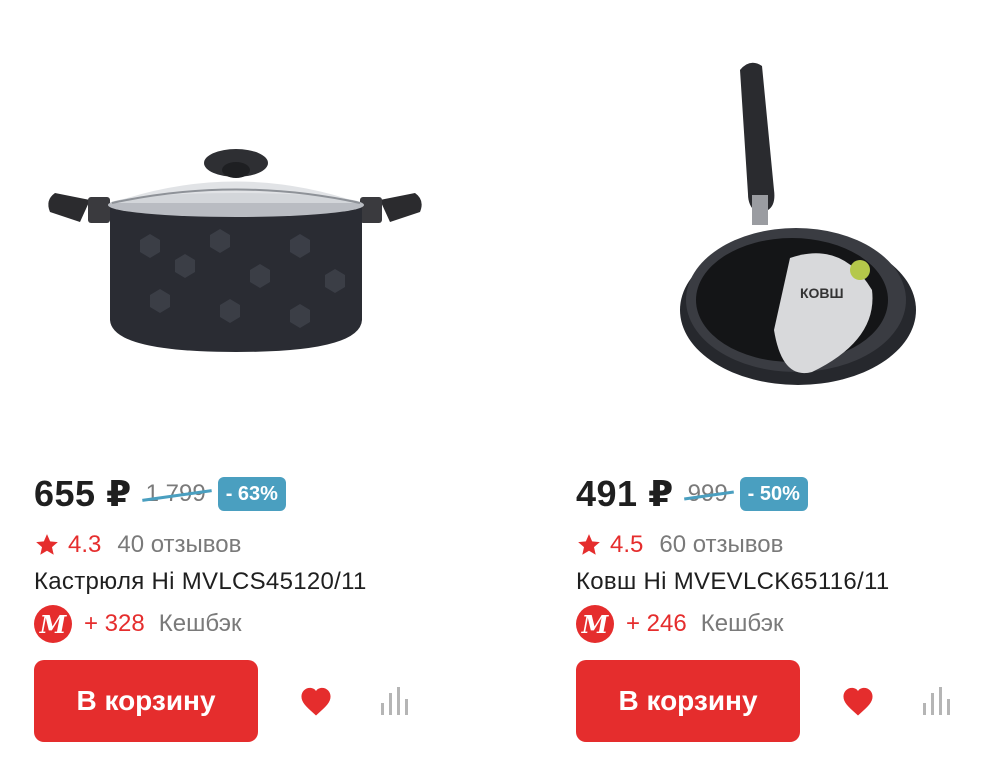 The width and height of the screenshot is (989, 773). What do you see at coordinates (200, 582) in the screenshot?
I see `product-title: Кастрюля Hi MVLCS45120/11` at bounding box center [200, 582].